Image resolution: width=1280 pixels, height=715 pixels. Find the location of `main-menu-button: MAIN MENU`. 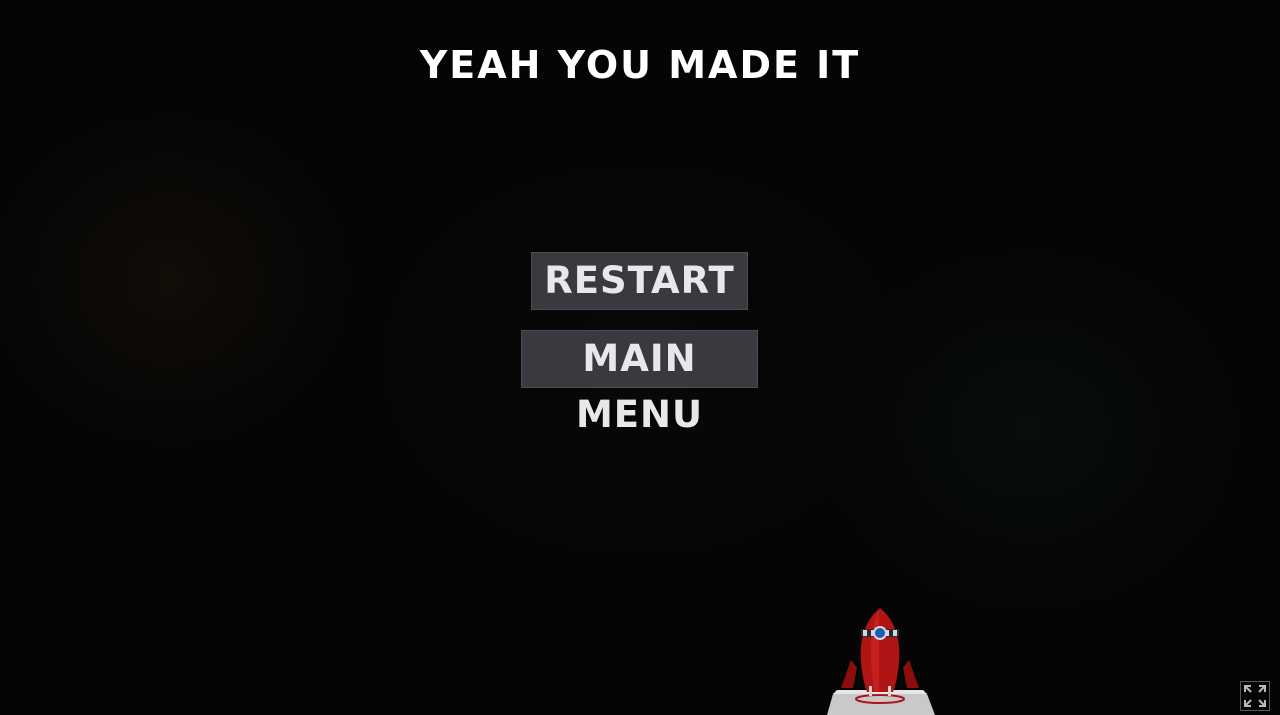

main-menu-button: MAIN MENU is located at coordinates (639, 383).